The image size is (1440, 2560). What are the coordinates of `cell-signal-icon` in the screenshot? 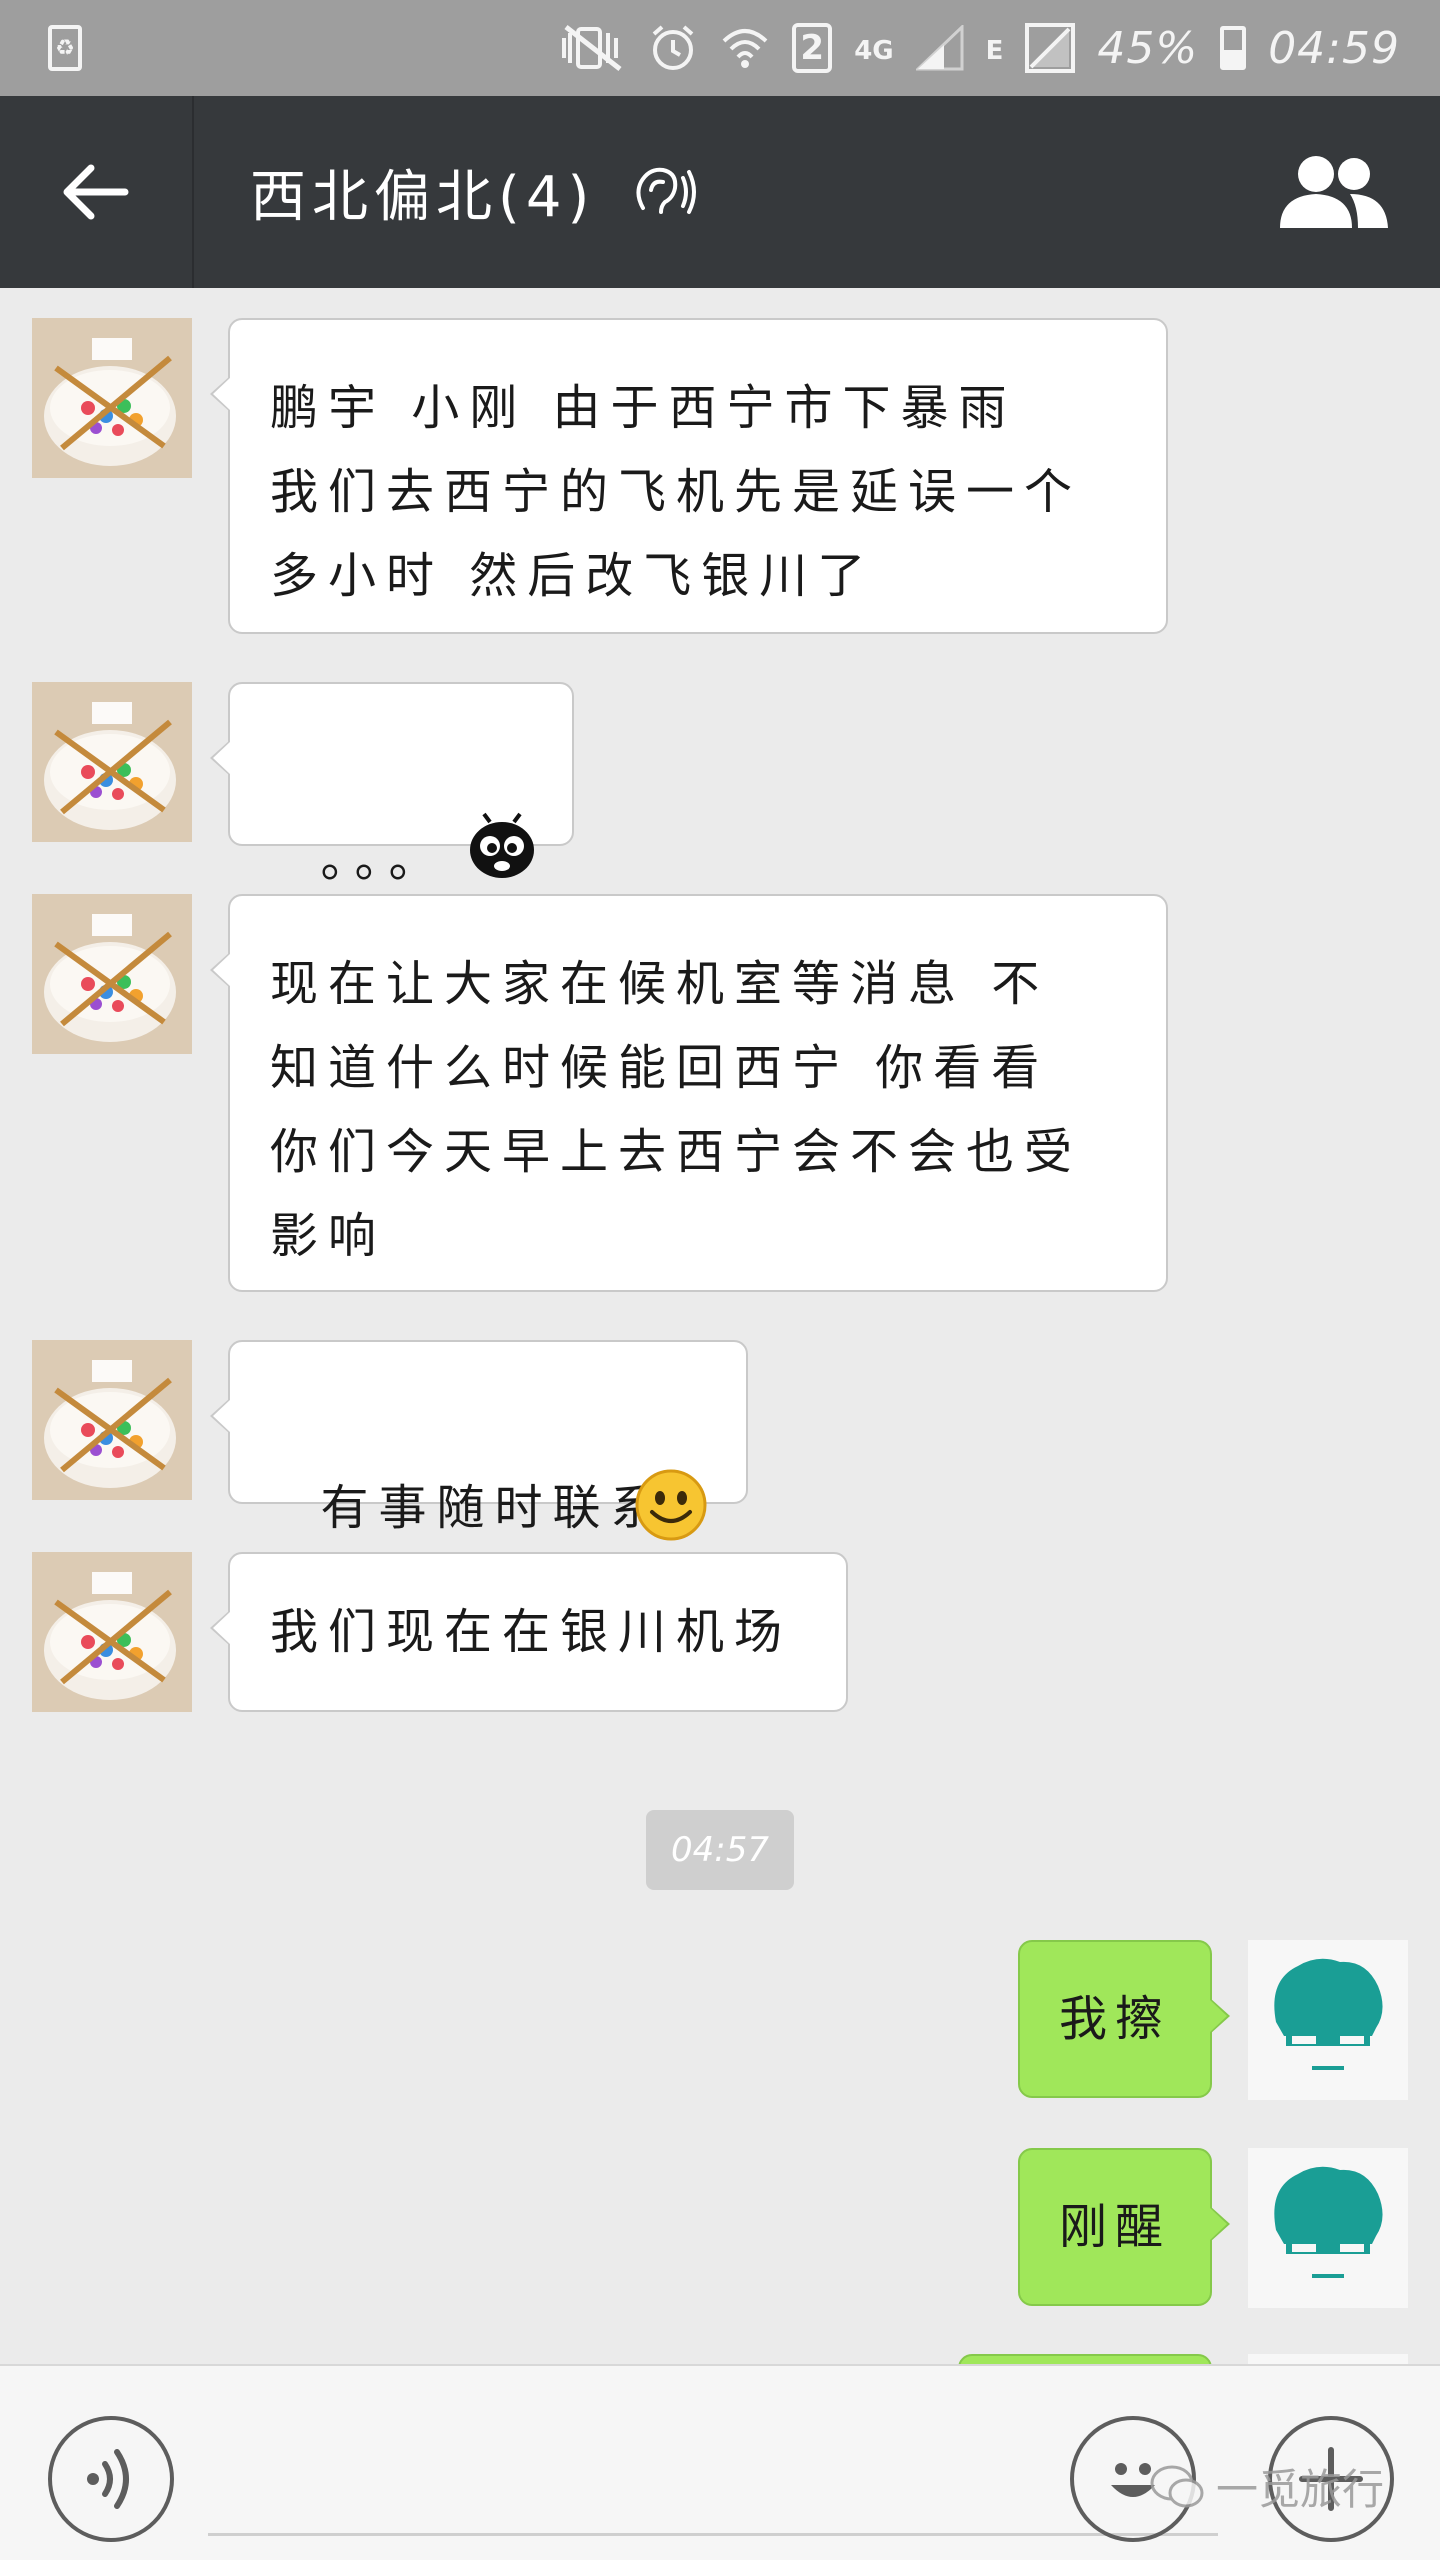 It's located at (939, 48).